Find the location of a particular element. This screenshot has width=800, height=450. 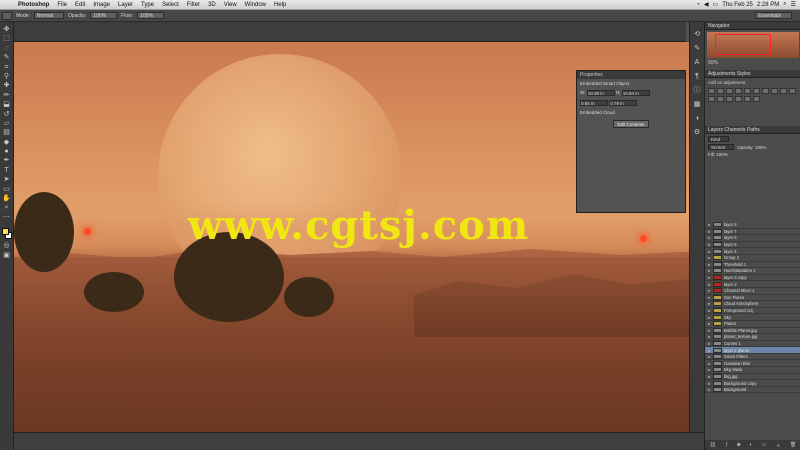

quick-mask-icon: ◎ is located at coordinates (7, 246).